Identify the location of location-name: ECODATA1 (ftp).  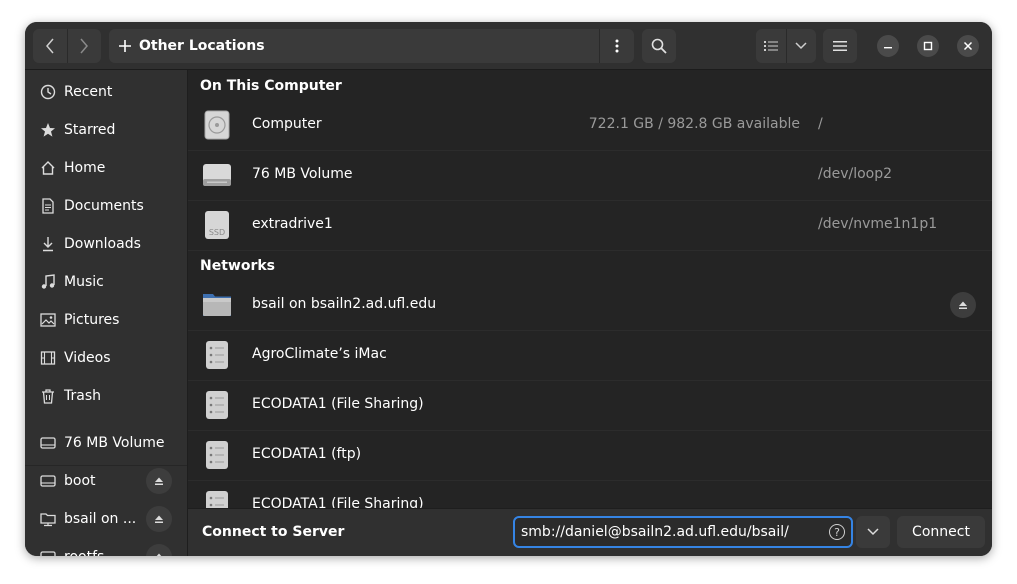
(307, 454).